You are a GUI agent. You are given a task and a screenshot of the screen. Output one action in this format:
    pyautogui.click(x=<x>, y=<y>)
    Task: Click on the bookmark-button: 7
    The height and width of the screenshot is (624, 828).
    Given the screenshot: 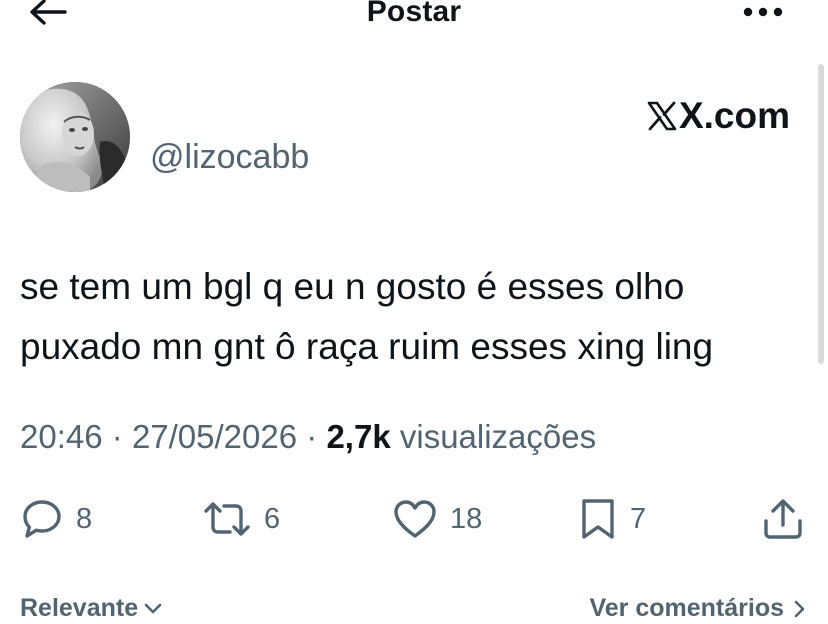 What is the action you would take?
    pyautogui.click(x=612, y=519)
    